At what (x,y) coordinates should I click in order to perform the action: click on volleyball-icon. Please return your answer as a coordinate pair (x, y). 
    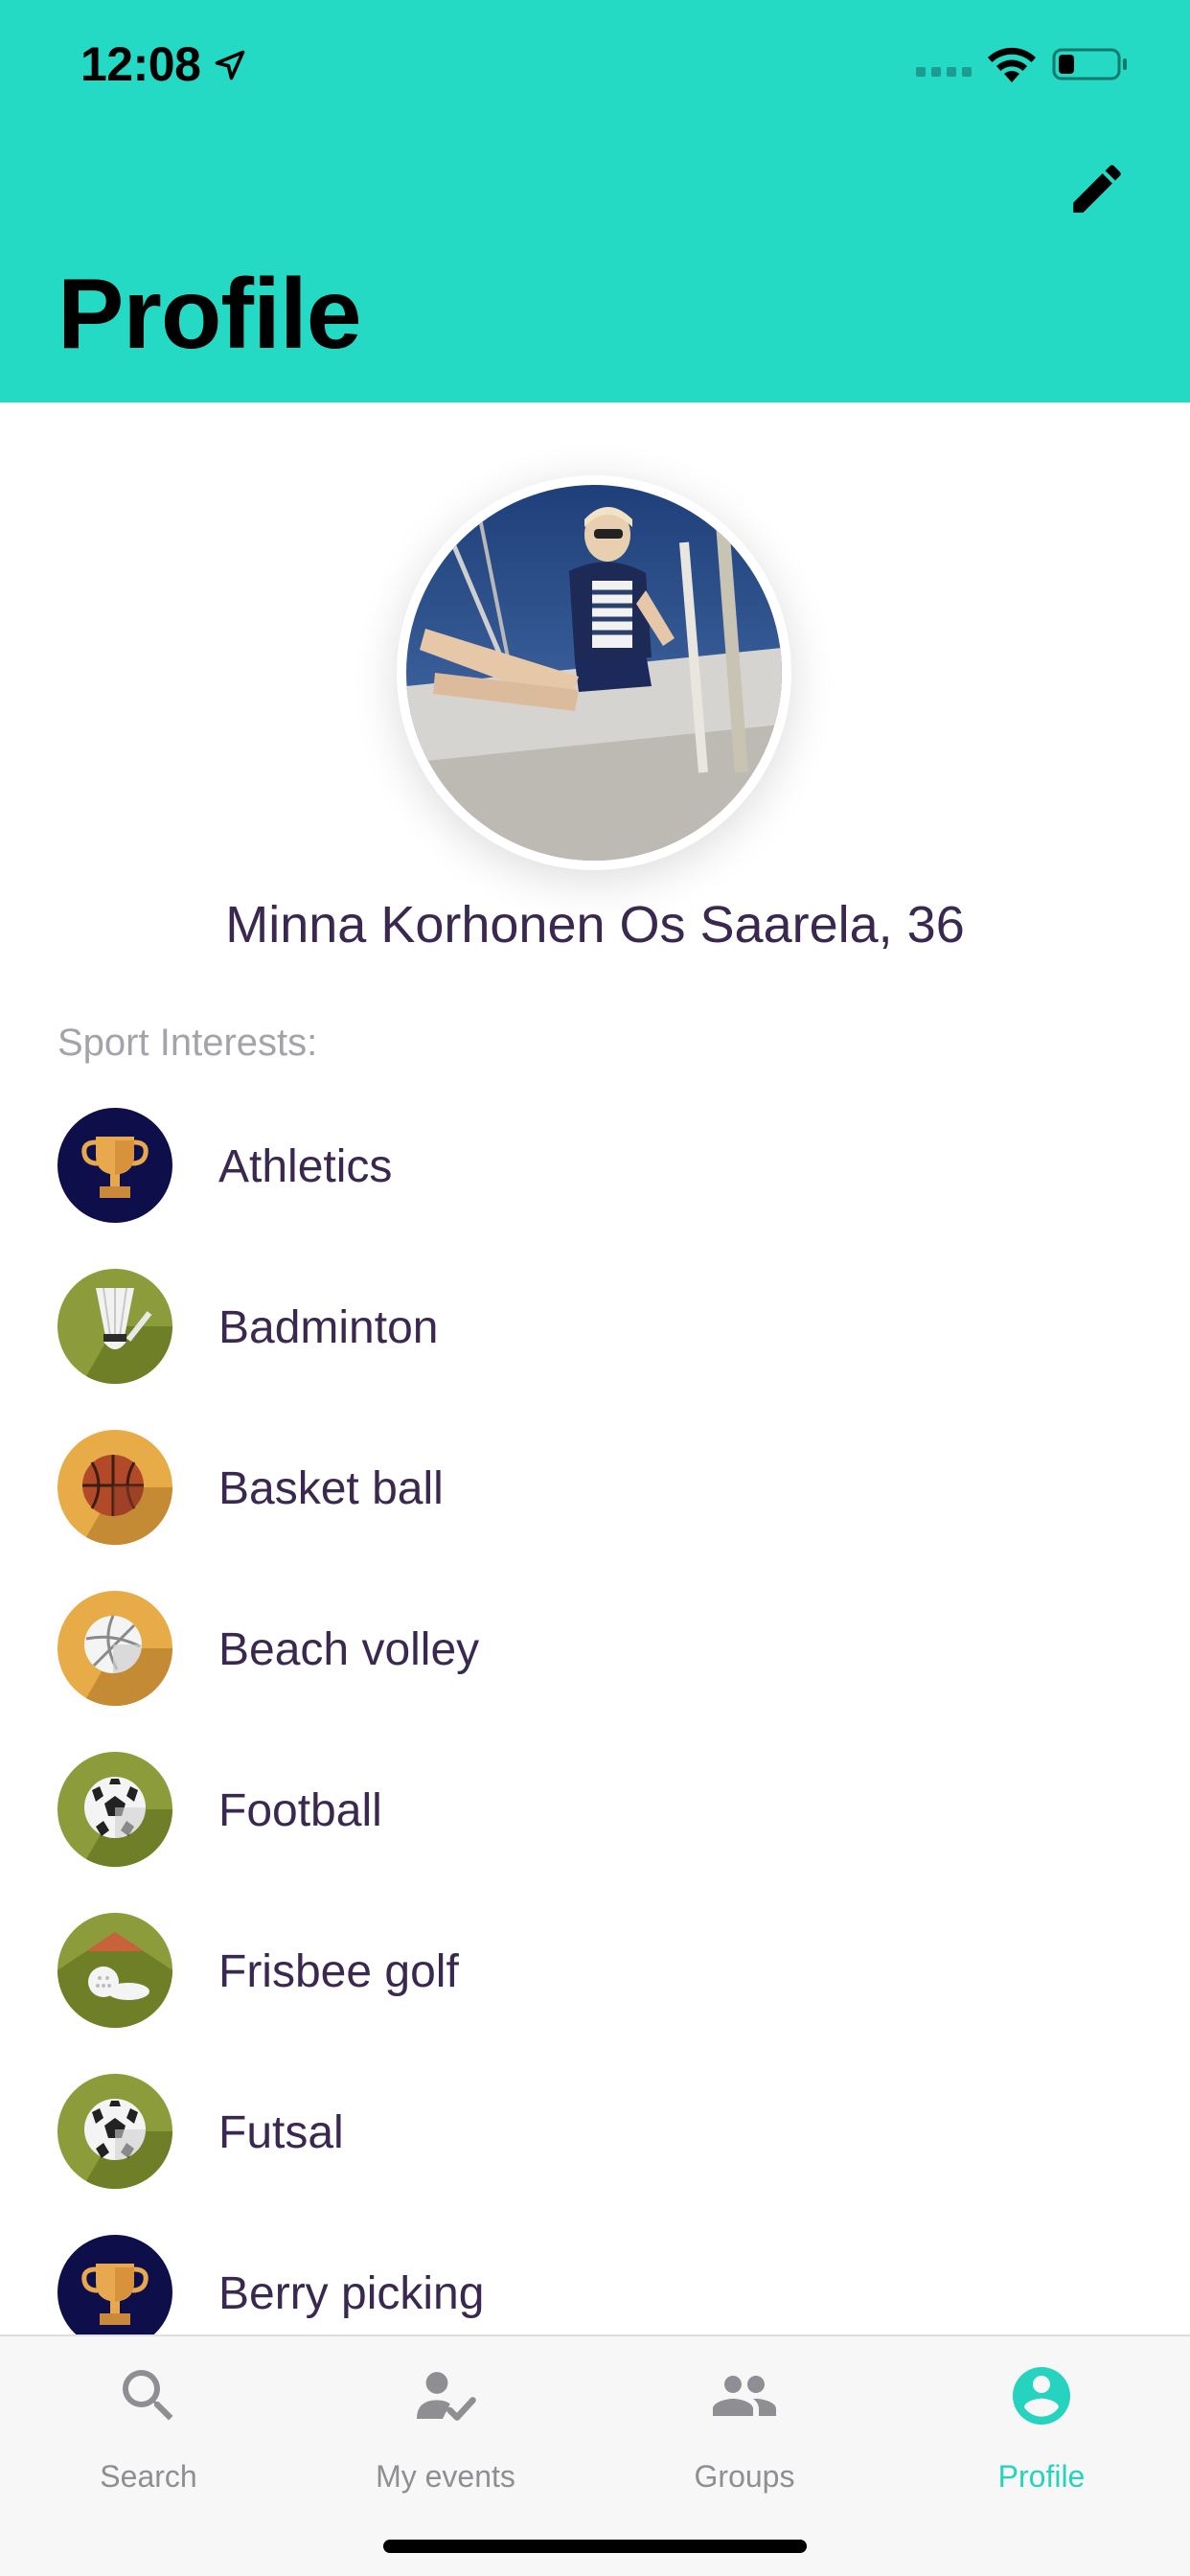
    Looking at the image, I should click on (115, 1648).